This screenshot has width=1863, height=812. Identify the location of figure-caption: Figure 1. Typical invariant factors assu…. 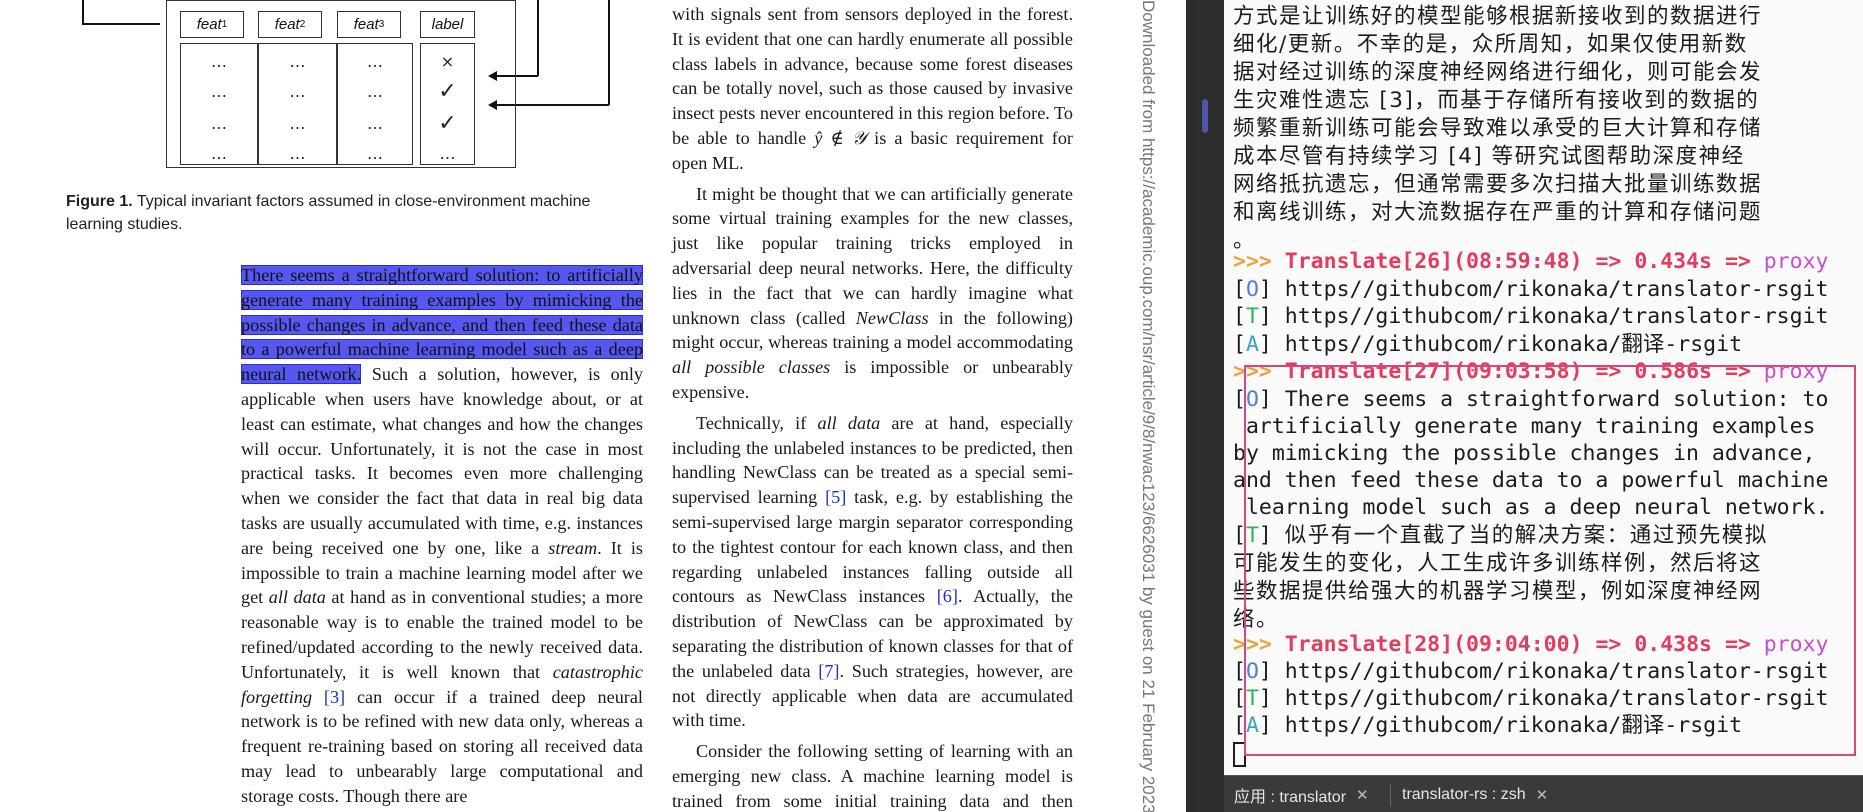
(328, 213).